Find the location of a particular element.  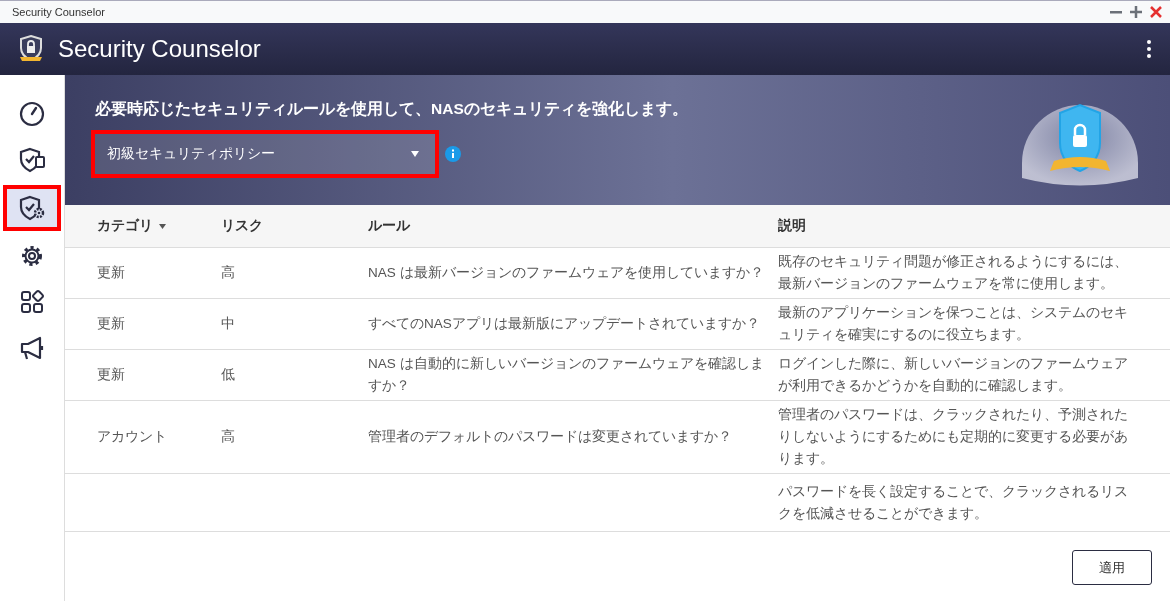

description-cell-text: 既存のセキュリティ問題が修正されるようにするには、最新バージョンのファームウェアを常に使用します。 is located at coordinates (953, 273).